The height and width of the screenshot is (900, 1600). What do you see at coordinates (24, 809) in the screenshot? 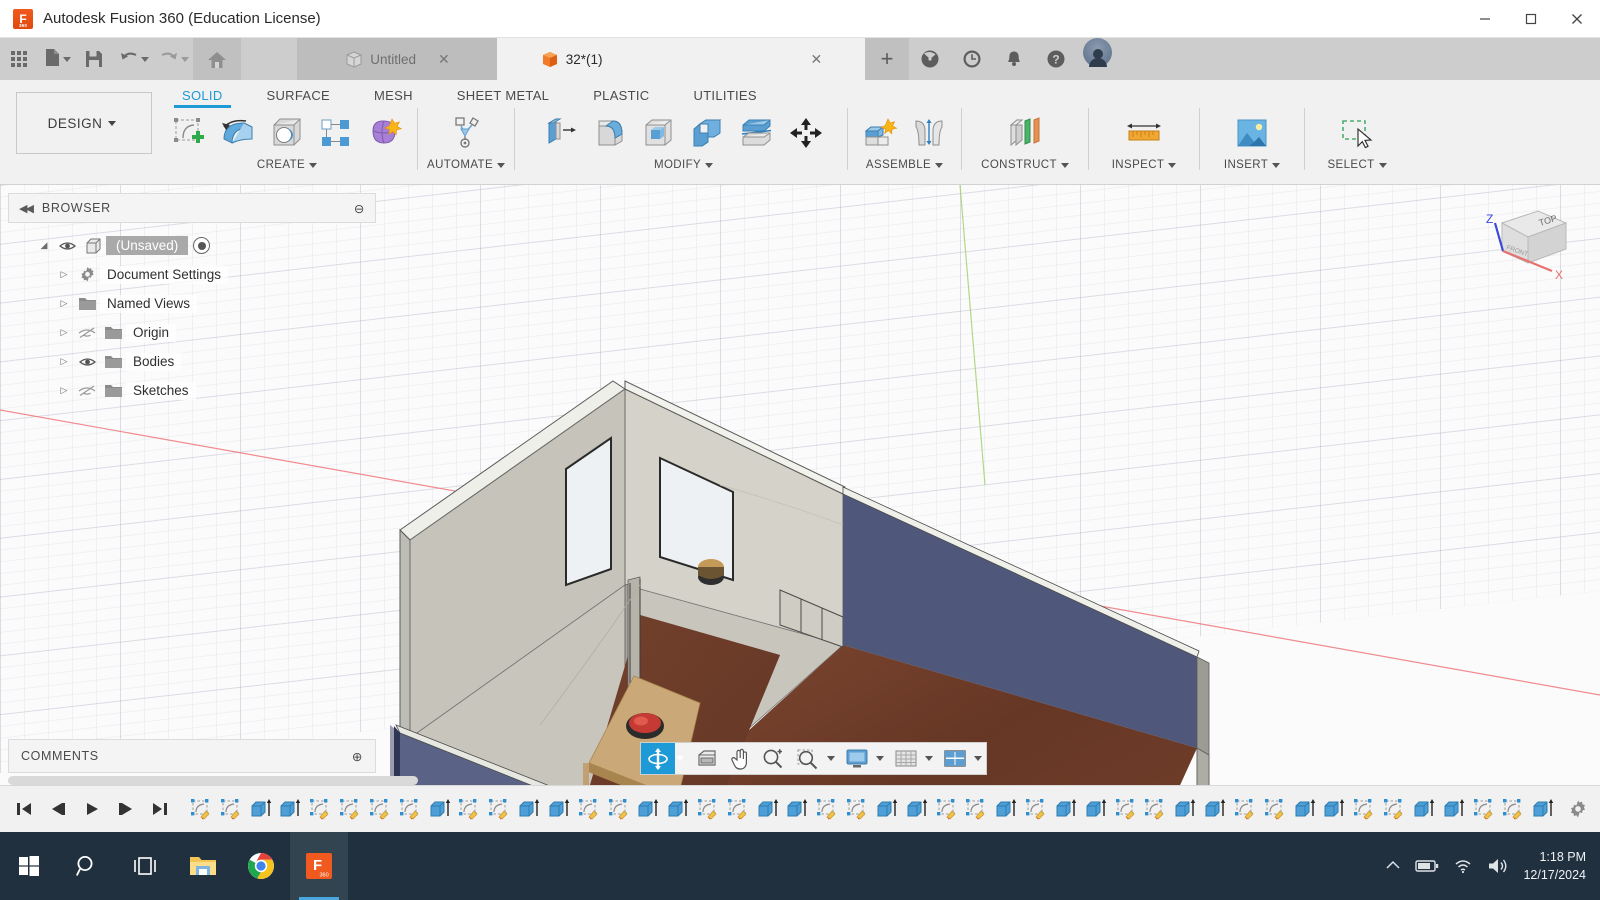
I see `go-to-beginning-icon` at bounding box center [24, 809].